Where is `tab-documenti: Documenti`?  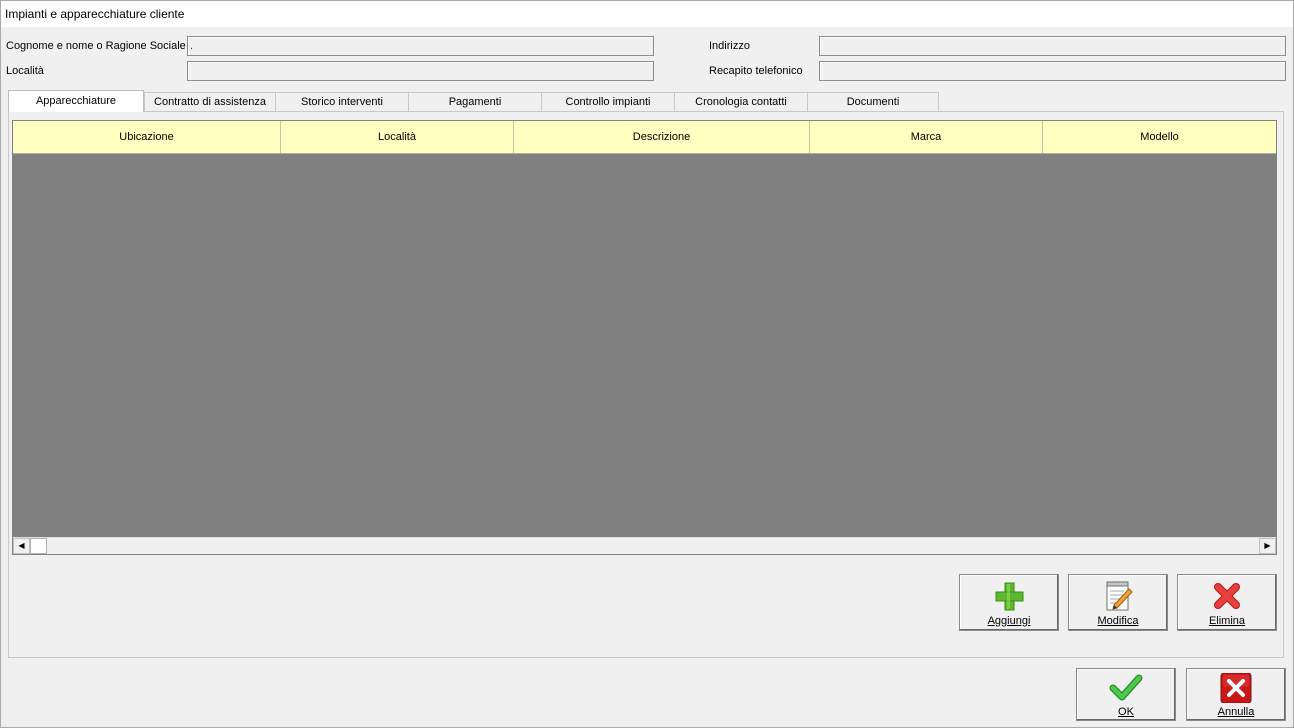 tab-documenti: Documenti is located at coordinates (873, 101).